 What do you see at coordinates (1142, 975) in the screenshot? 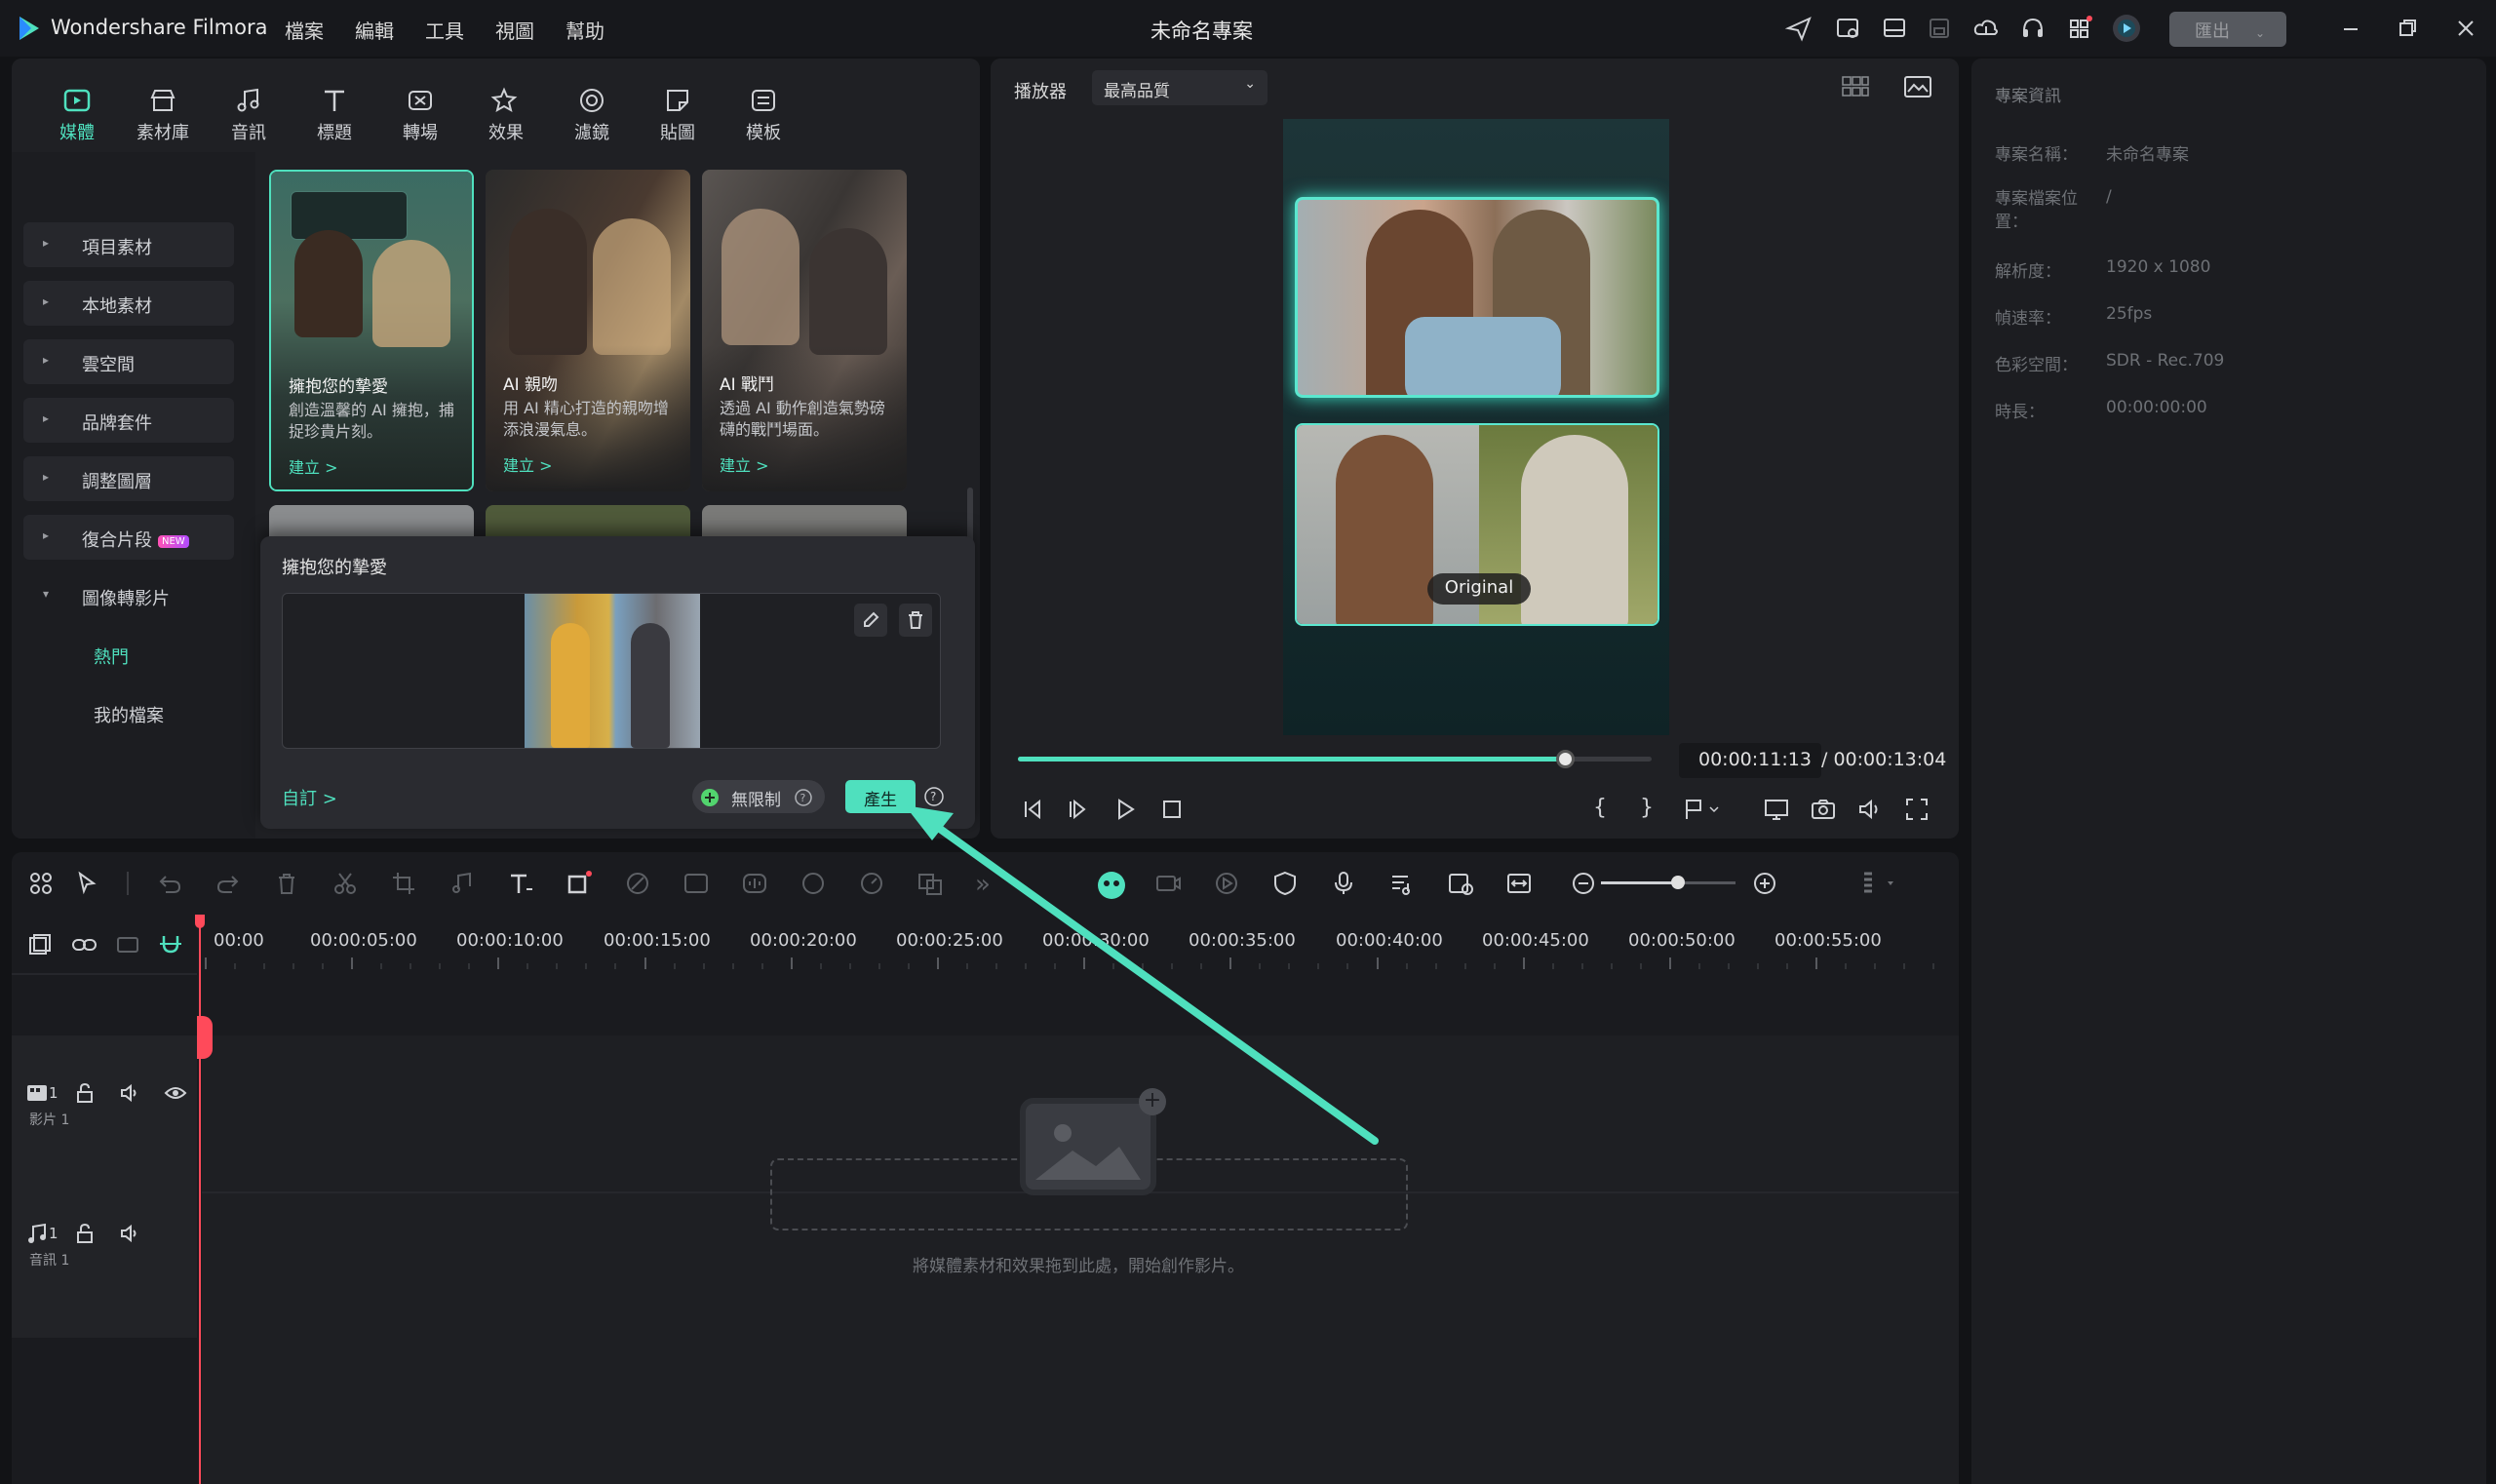
I see `annotation-arrow` at bounding box center [1142, 975].